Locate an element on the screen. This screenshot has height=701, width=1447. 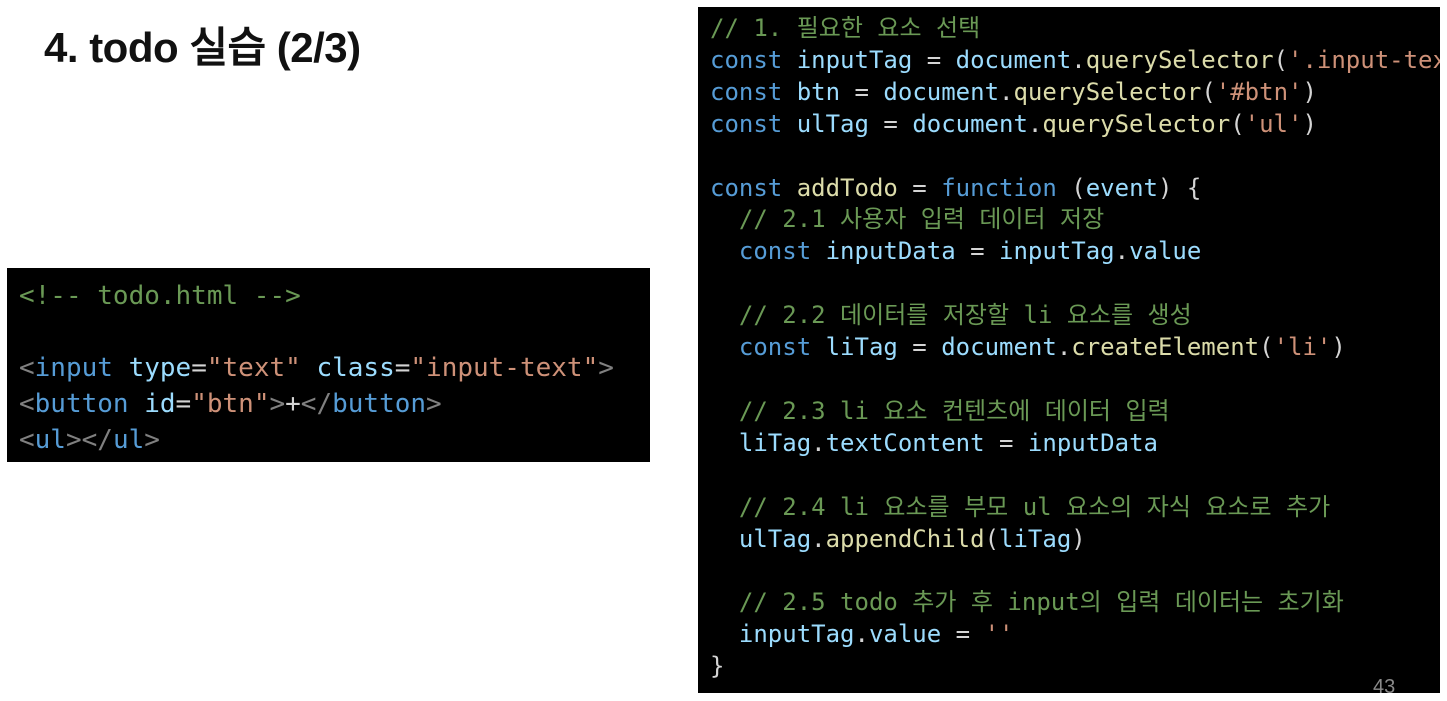
code-line: <!-- todo.html --> is located at coordinates (334, 296).